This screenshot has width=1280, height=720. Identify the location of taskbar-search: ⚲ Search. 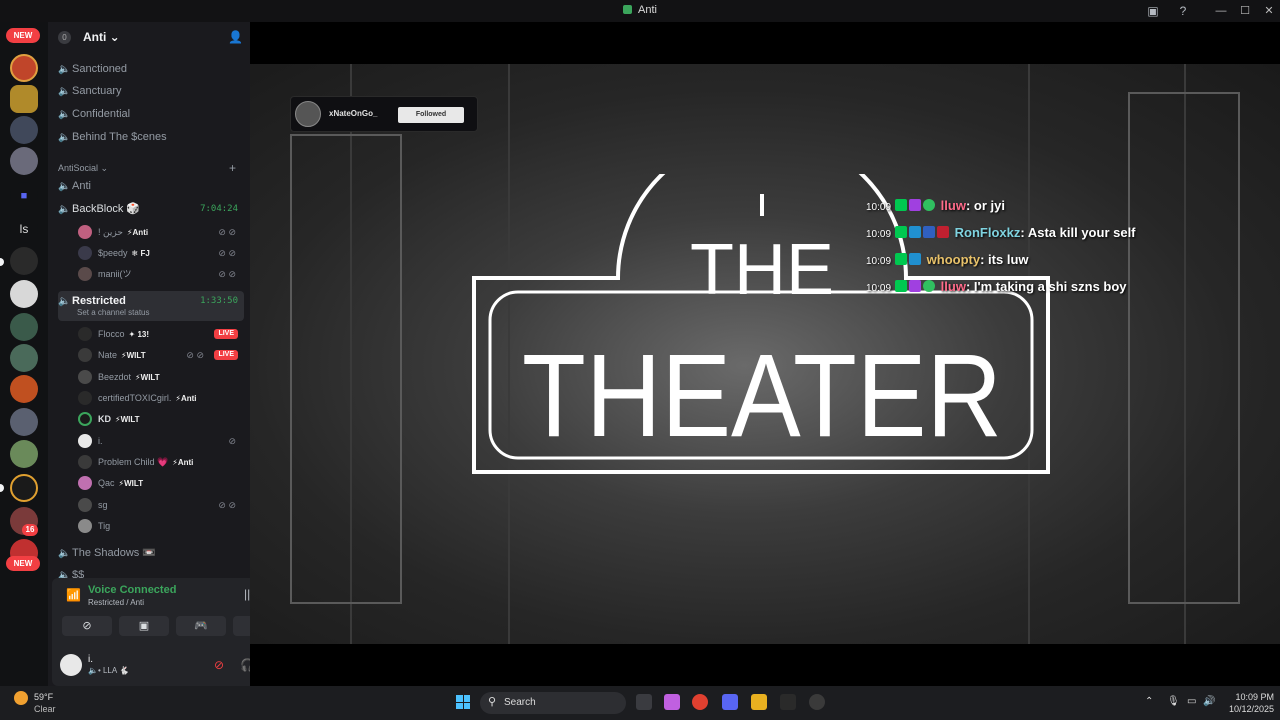
(553, 703).